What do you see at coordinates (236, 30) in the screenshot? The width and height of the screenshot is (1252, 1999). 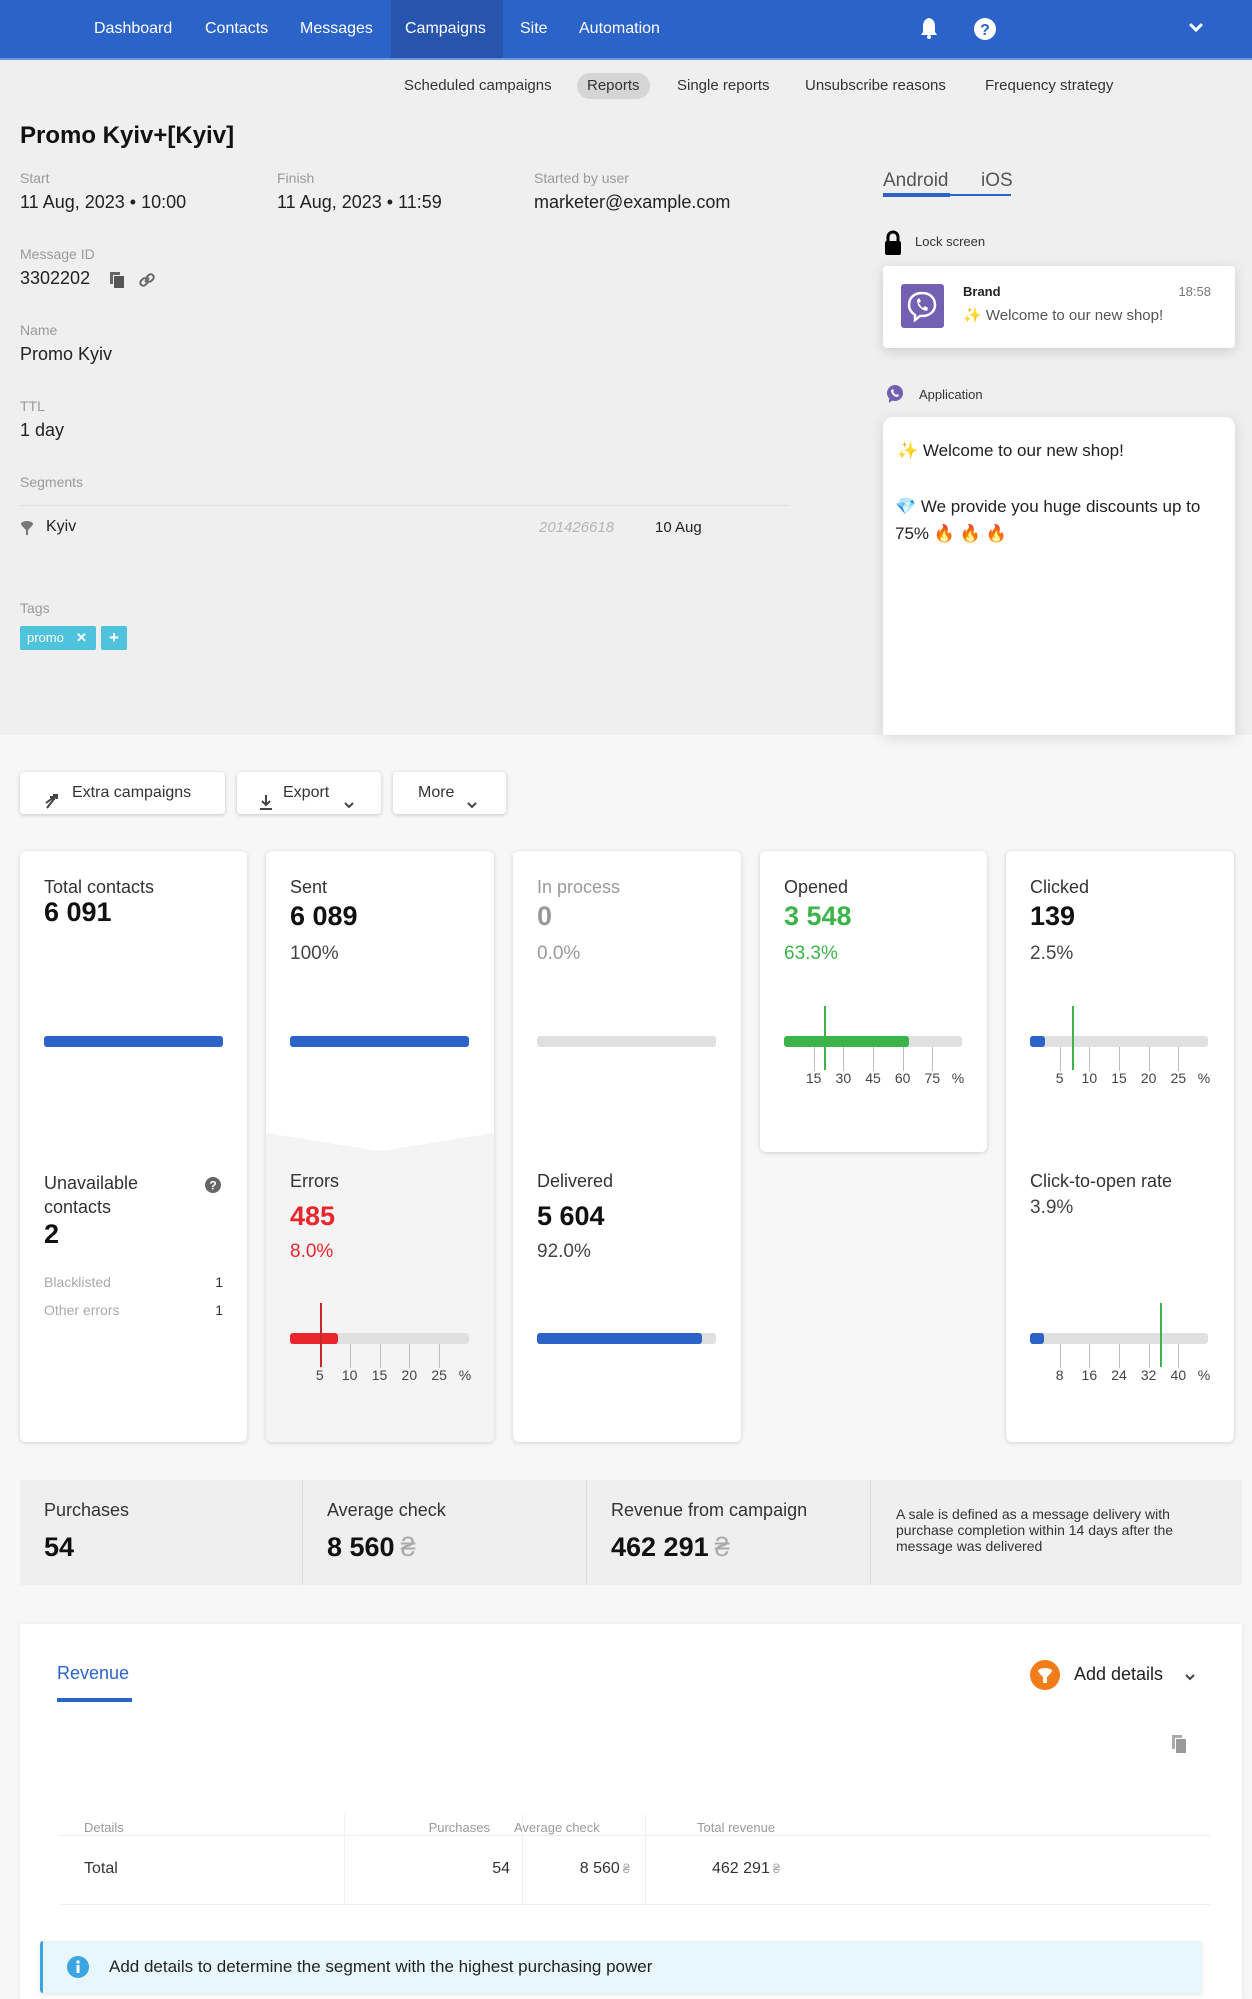 I see `nav-contacts: Contacts` at bounding box center [236, 30].